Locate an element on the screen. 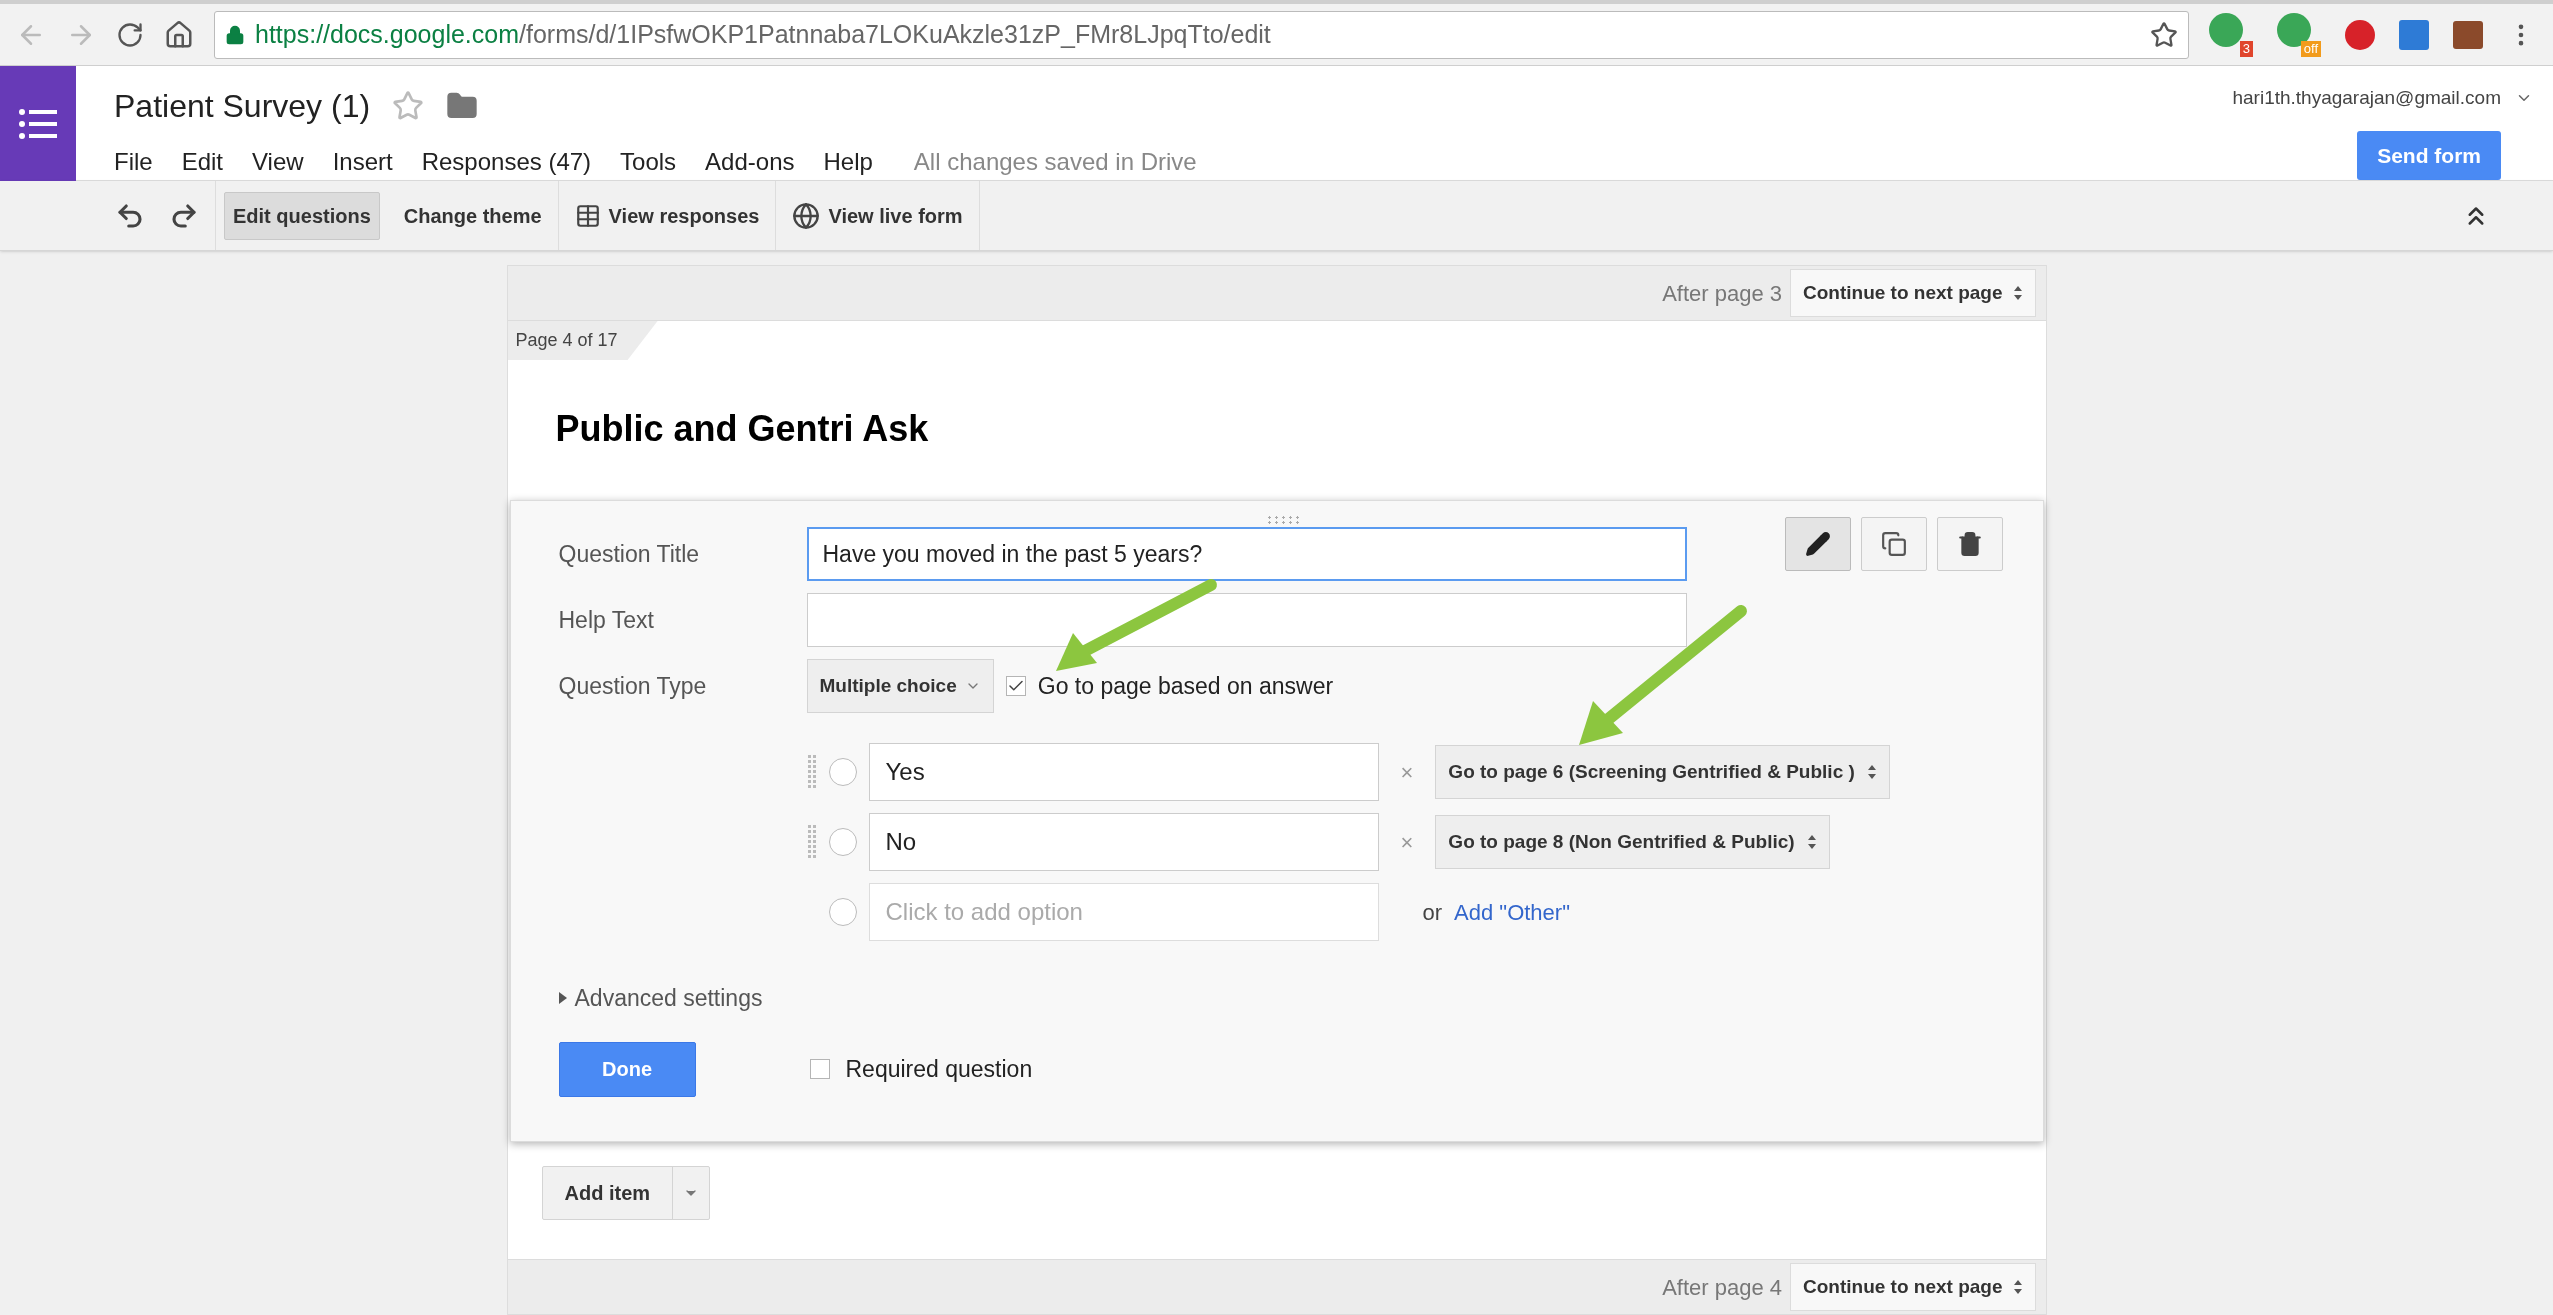 This screenshot has height=1315, width=2553. expand-triangle-icon is located at coordinates (562, 998).